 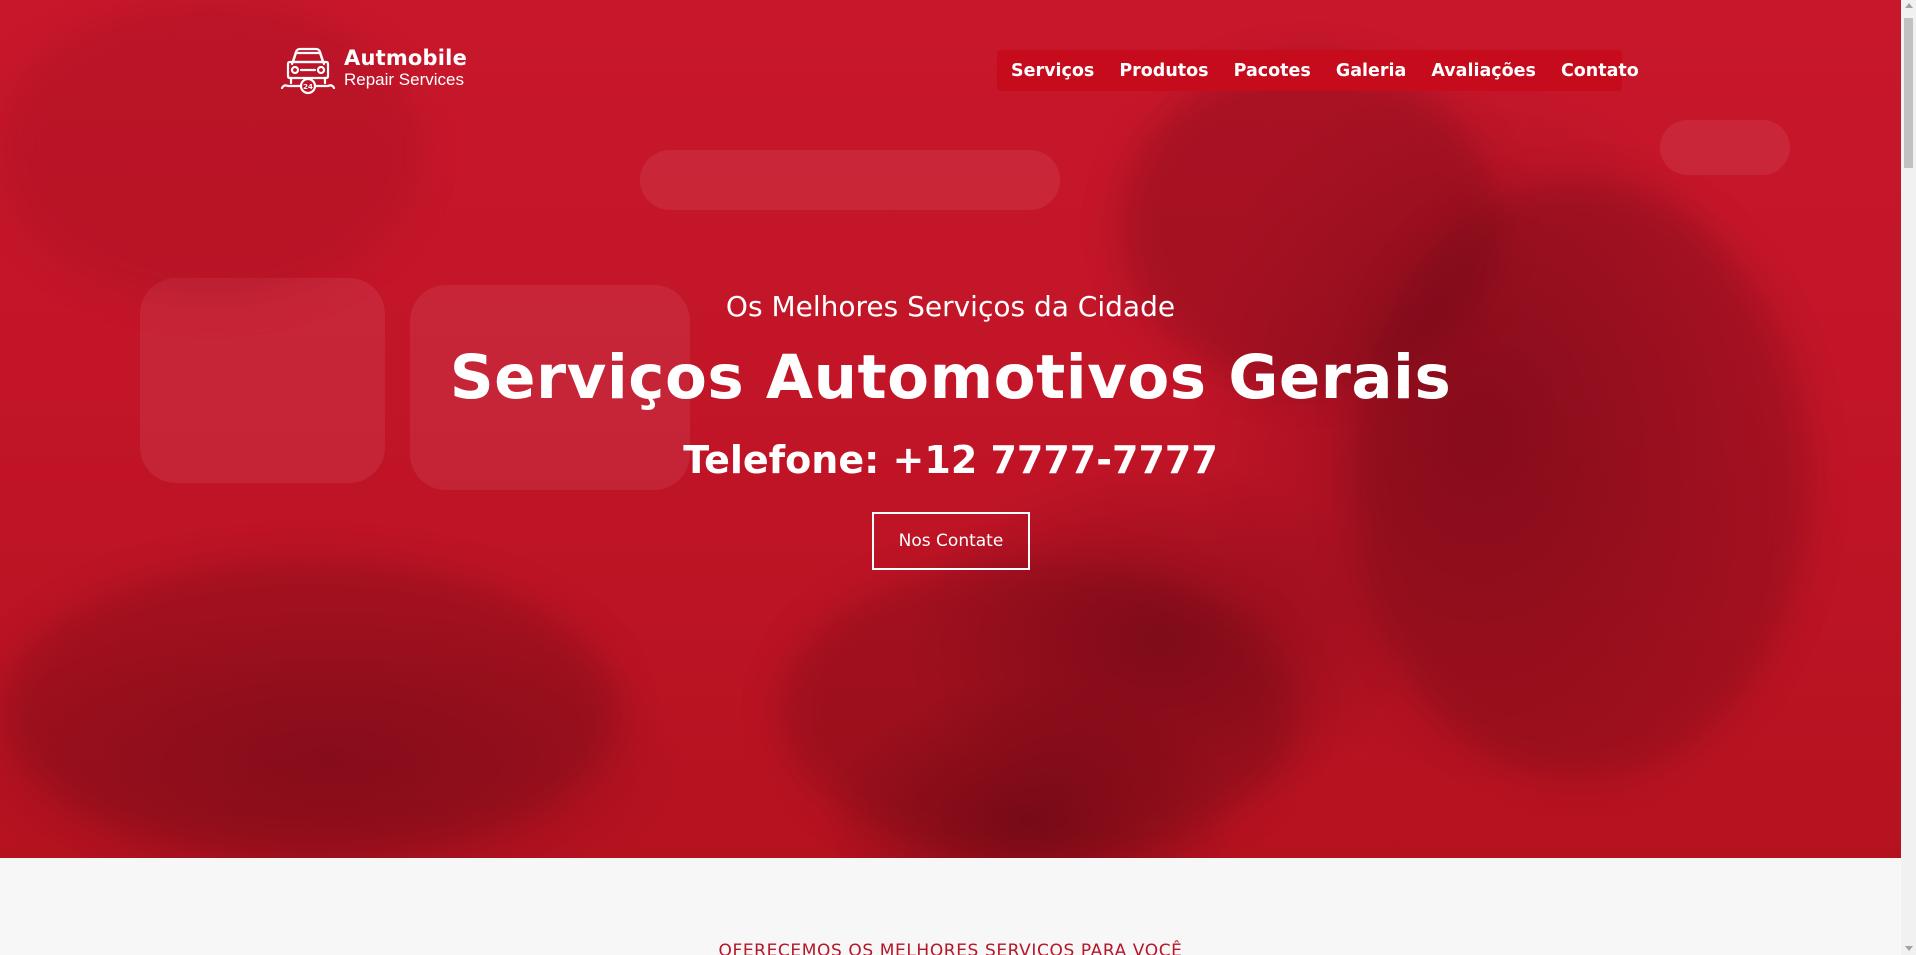 I want to click on scrollbar-thumb, so click(x=1908, y=93).